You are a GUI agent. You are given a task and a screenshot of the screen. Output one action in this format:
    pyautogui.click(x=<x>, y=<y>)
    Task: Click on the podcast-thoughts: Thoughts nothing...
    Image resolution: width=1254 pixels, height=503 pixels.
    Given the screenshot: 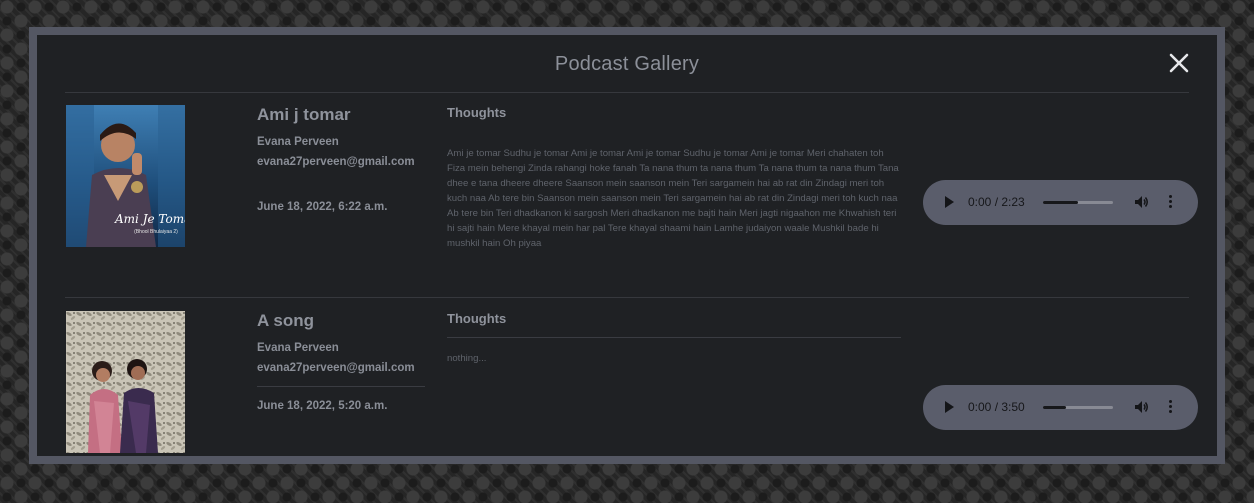 What is the action you would take?
    pyautogui.click(x=674, y=338)
    